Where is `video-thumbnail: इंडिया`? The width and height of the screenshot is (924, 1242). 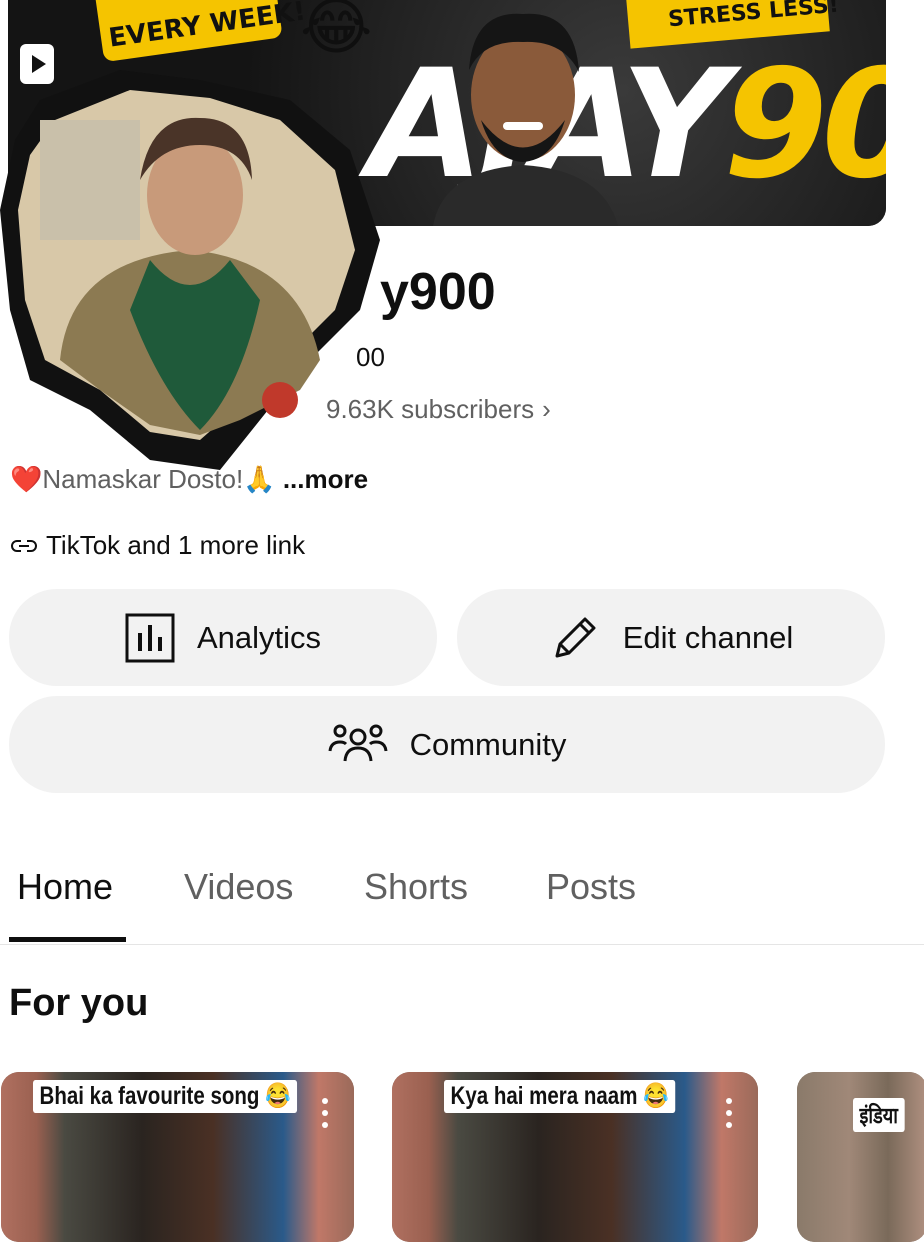
video-thumbnail: इंडिया is located at coordinates (860, 1157).